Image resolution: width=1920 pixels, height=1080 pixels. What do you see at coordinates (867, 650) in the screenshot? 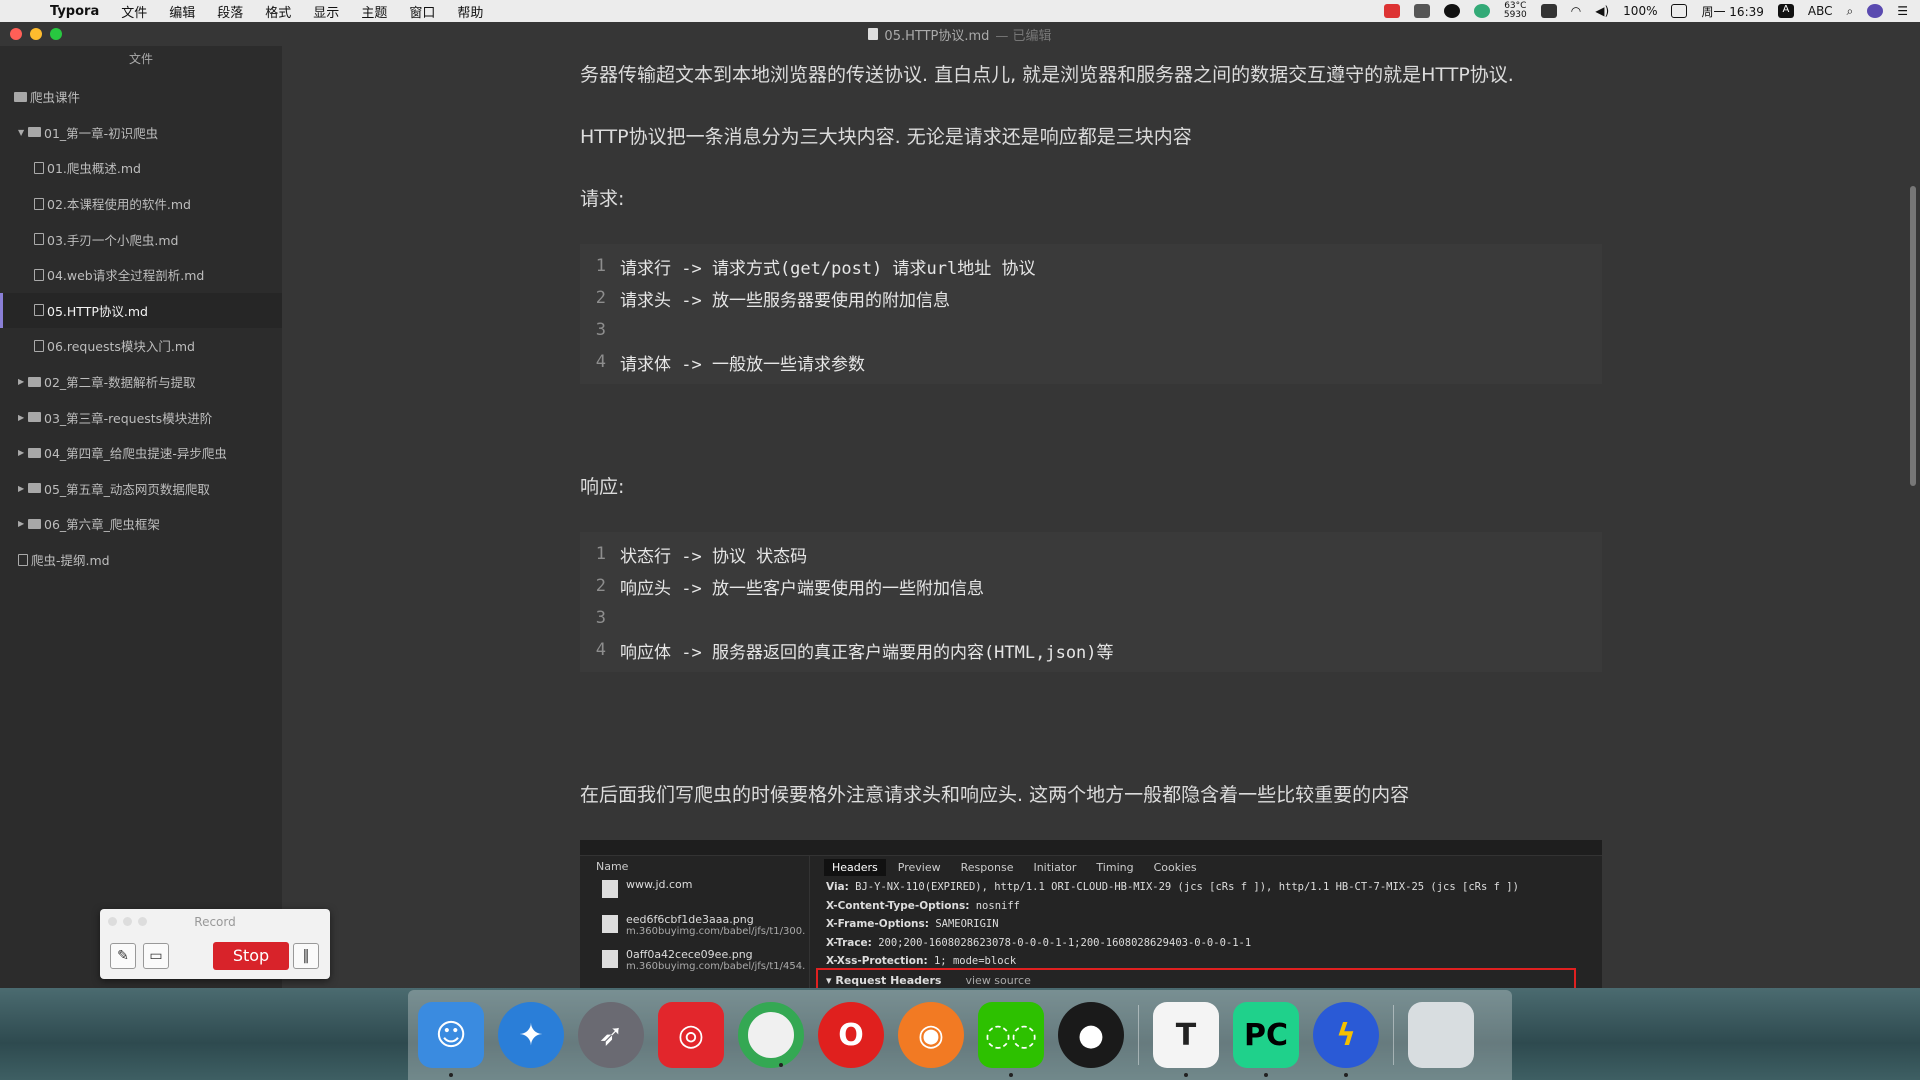
I see `code-text: 响应体 -> 服务器返回的真正客户端要用的内容(HTML,json)等` at bounding box center [867, 650].